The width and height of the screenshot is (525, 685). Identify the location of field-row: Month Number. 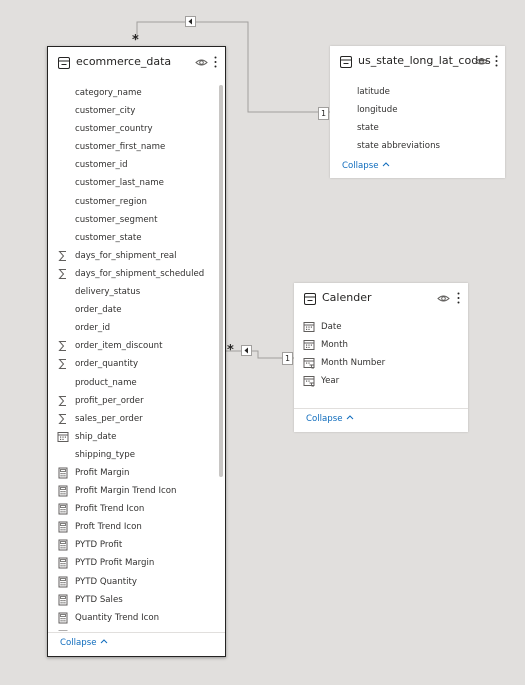
(381, 363).